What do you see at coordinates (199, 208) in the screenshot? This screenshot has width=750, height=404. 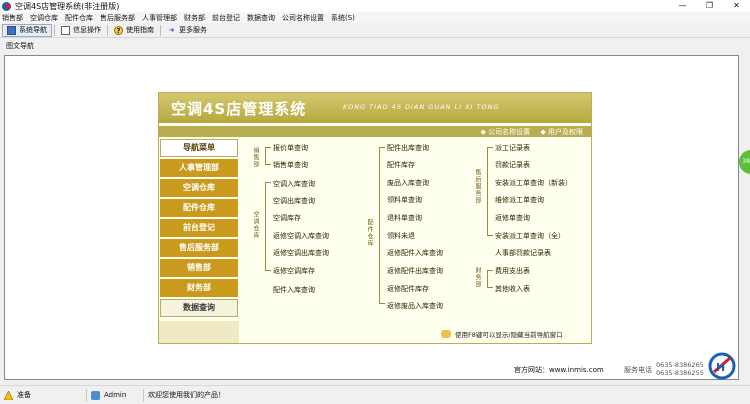 I see `side-menu-parts-warehouse: 配件仓库` at bounding box center [199, 208].